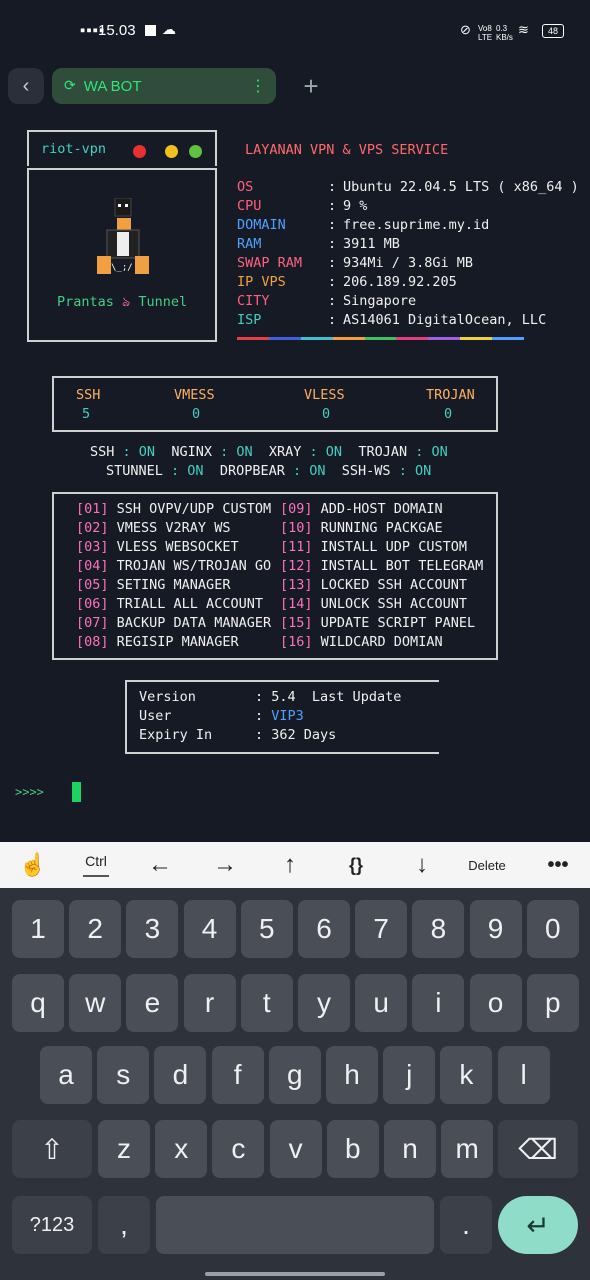 Image resolution: width=590 pixels, height=1280 pixels. What do you see at coordinates (52, 1225) in the screenshot?
I see `symbols-key: ?123` at bounding box center [52, 1225].